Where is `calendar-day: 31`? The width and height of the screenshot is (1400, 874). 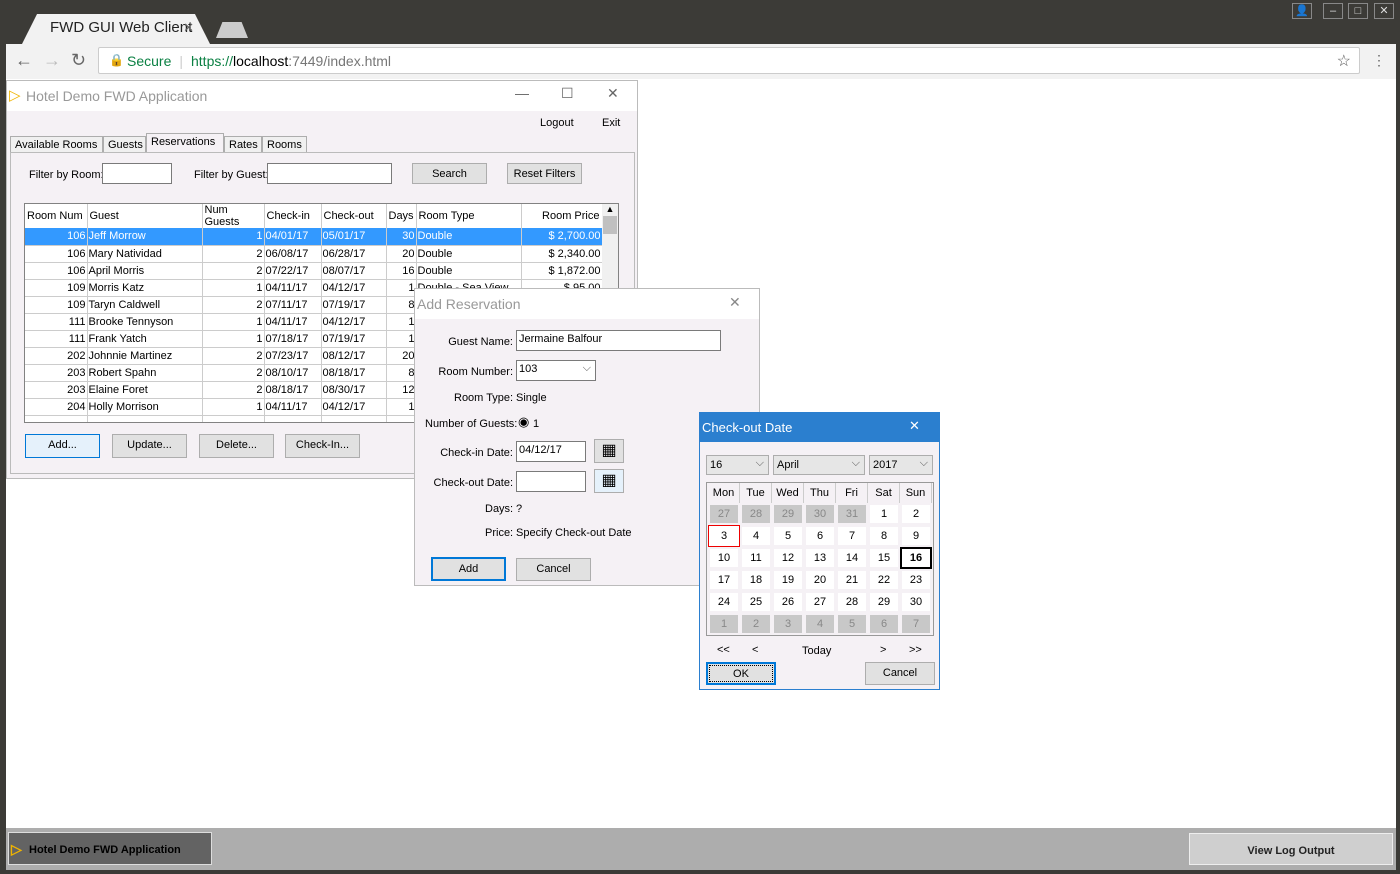
calendar-day: 31 is located at coordinates (852, 514).